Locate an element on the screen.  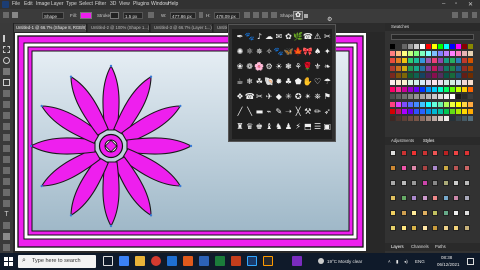
shape-option: ❃ is located at coordinates (289, 67).